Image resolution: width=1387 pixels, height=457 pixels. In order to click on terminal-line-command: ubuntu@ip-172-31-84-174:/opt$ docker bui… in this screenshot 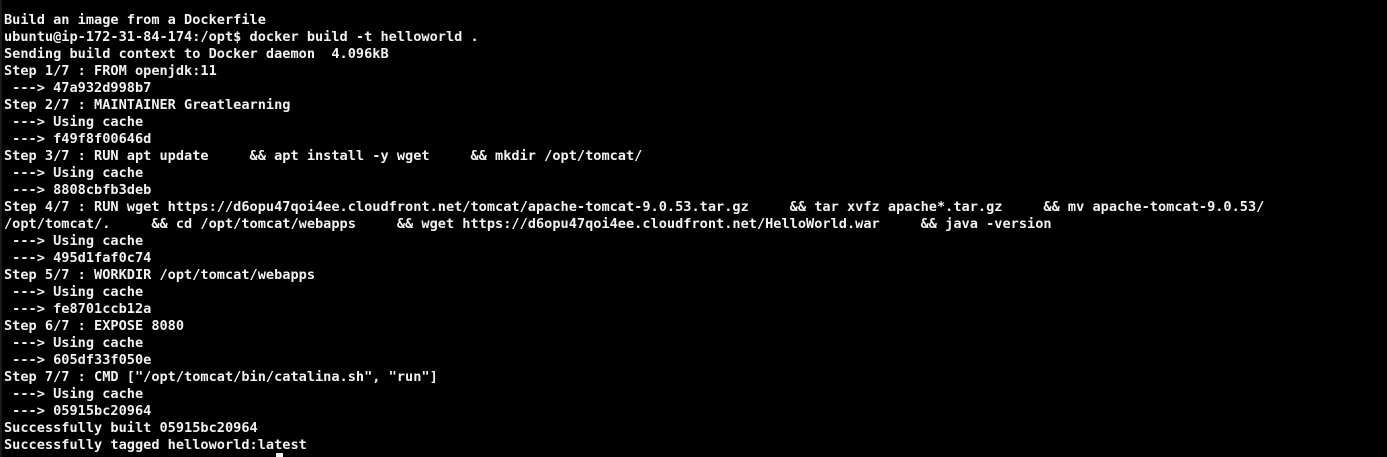, I will do `click(241, 37)`.